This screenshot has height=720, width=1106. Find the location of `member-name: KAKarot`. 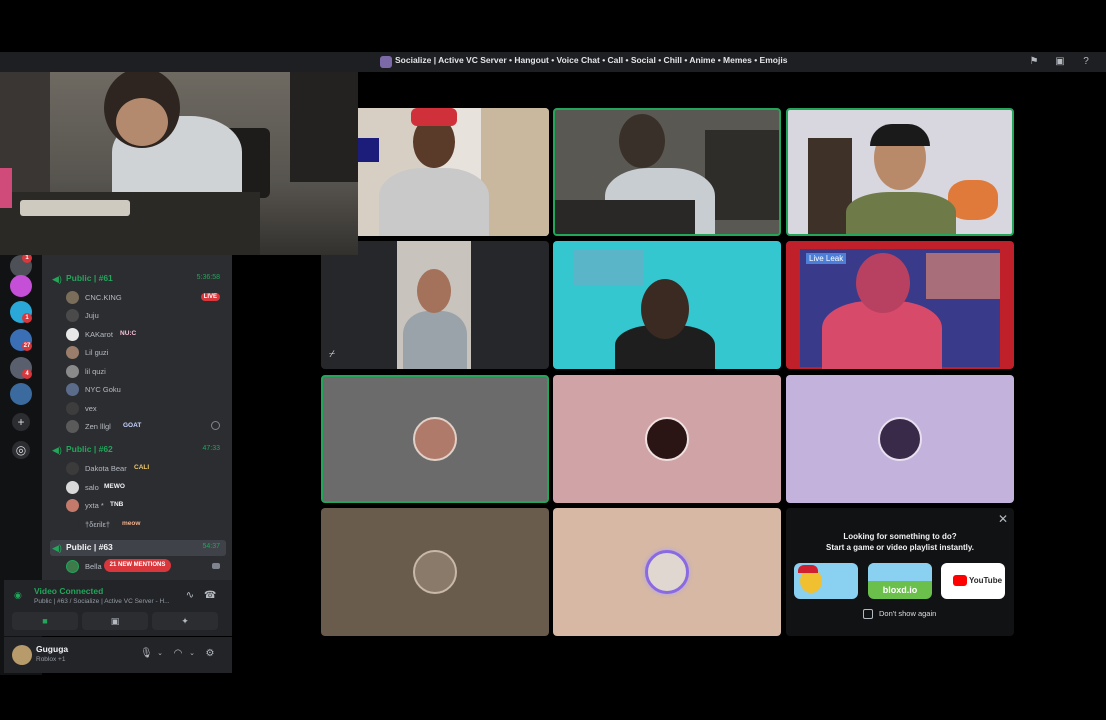

member-name: KAKarot is located at coordinates (99, 334).